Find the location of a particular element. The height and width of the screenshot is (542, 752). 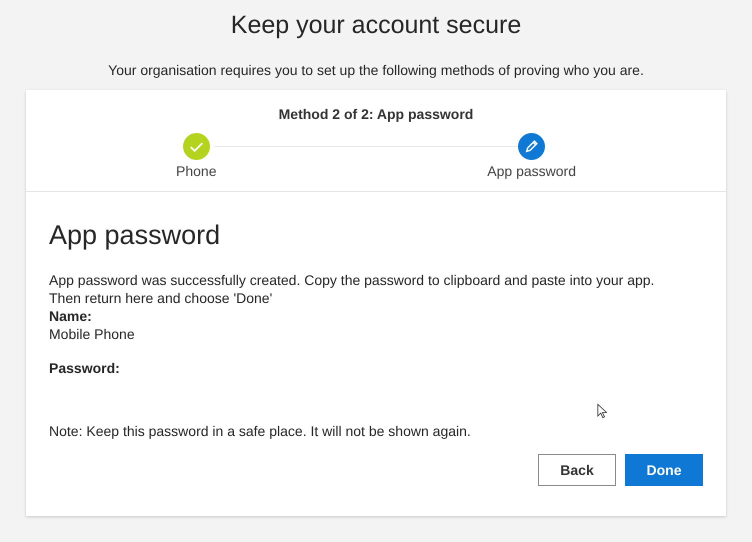

step-label: Phone is located at coordinates (196, 171).